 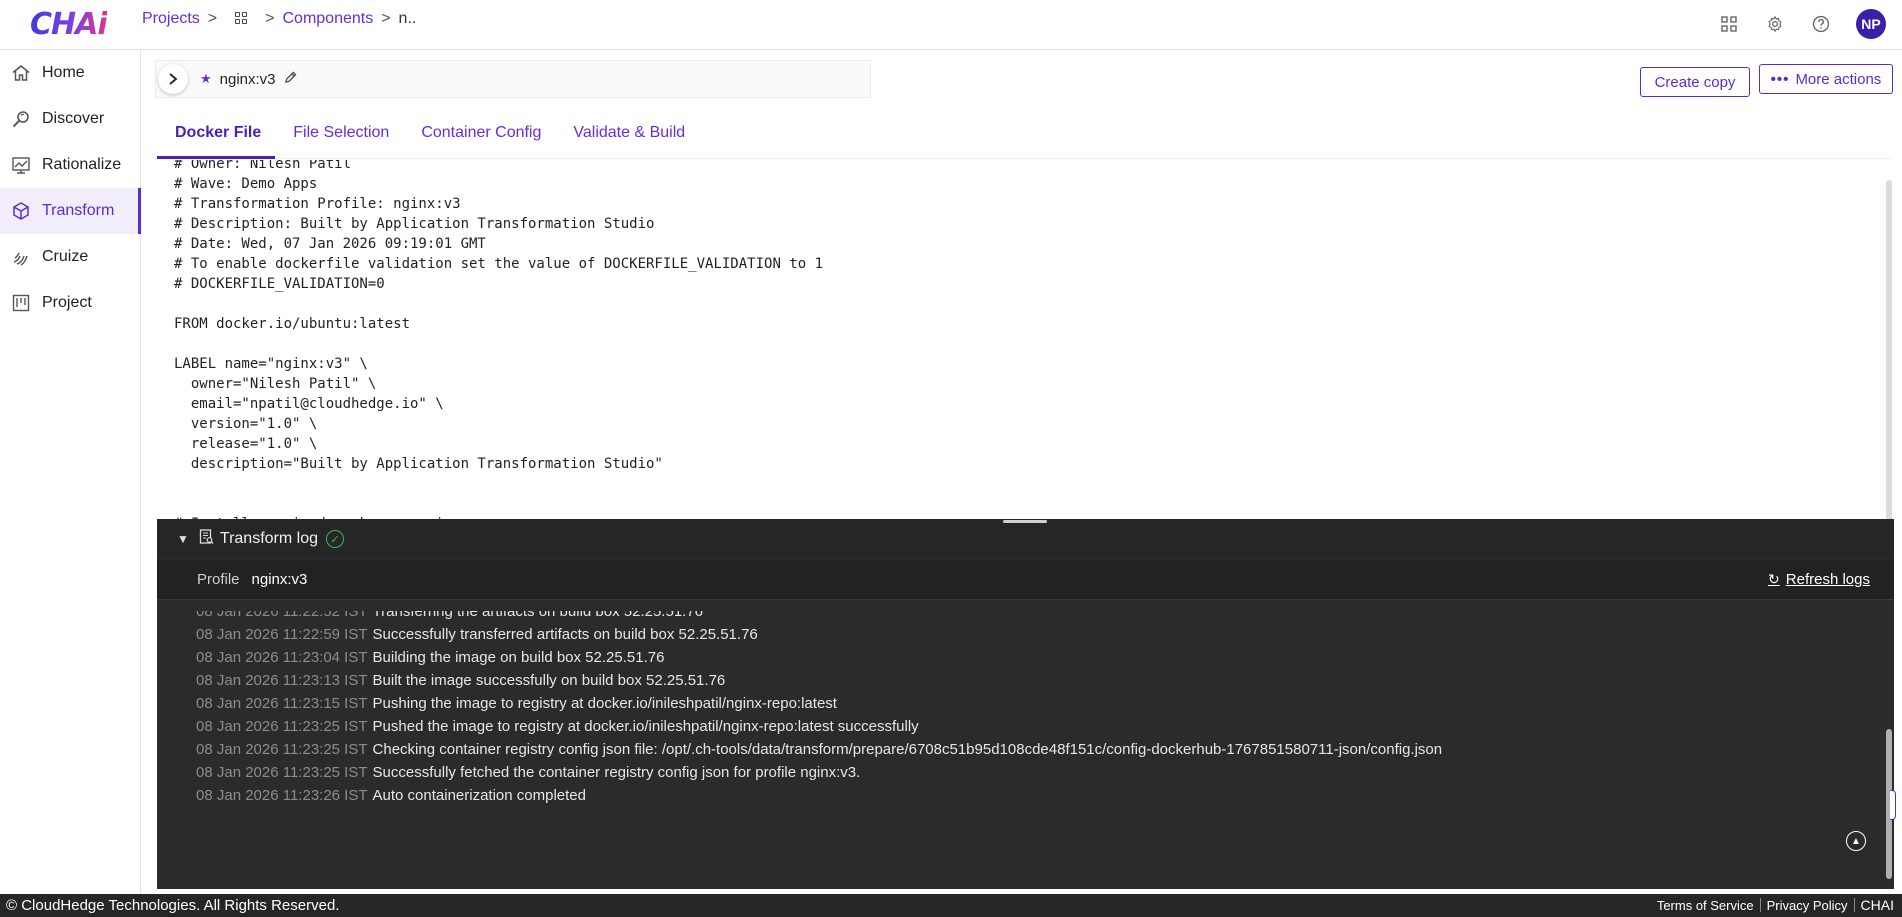 What do you see at coordinates (63, 72) in the screenshot?
I see `sidebar-item-label: Home` at bounding box center [63, 72].